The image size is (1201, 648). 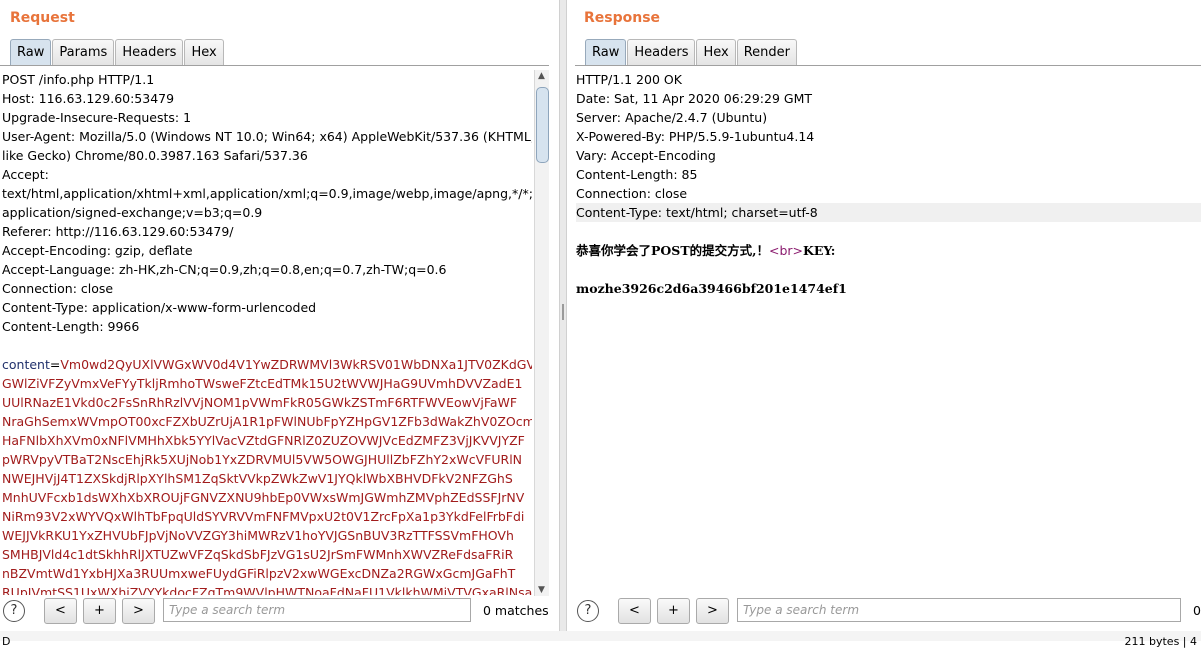 I want to click on response-header-line: Connection: close, so click(x=632, y=193).